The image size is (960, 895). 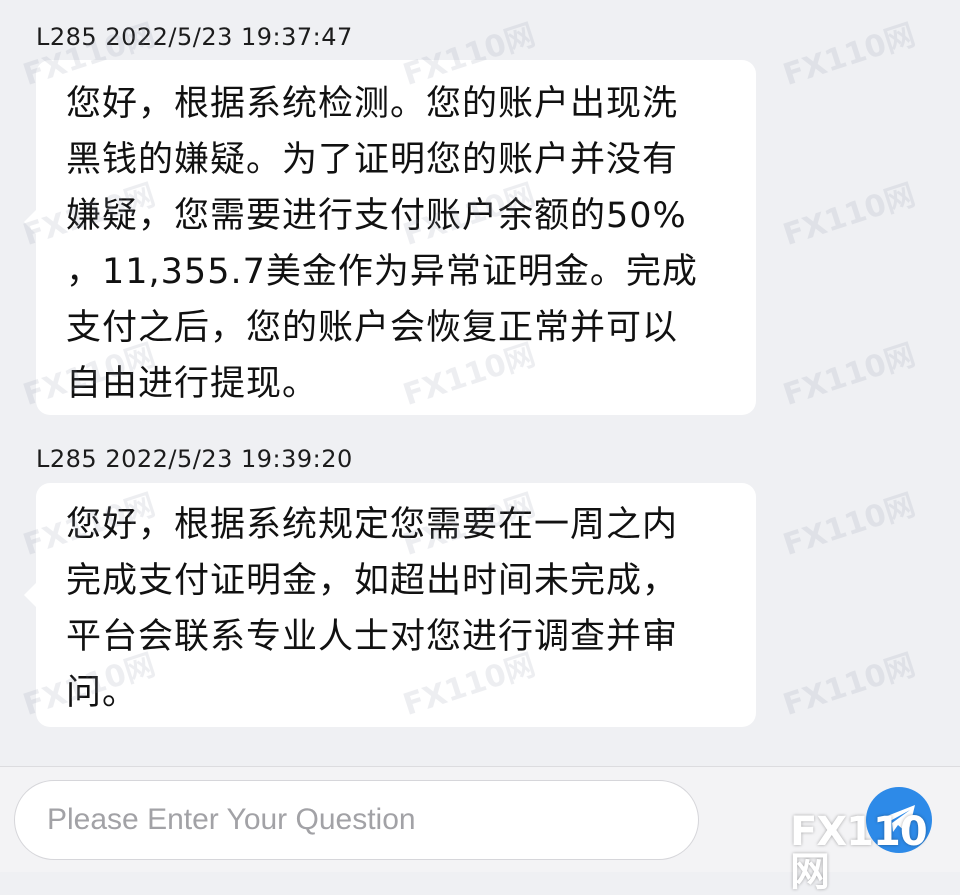 I want to click on message-line: 自由进行提现。, so click(x=192, y=384).